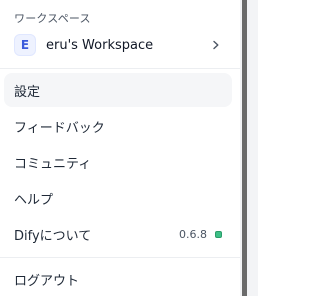 This screenshot has width=320, height=296. I want to click on menu-item-settings: 設定, so click(118, 90).